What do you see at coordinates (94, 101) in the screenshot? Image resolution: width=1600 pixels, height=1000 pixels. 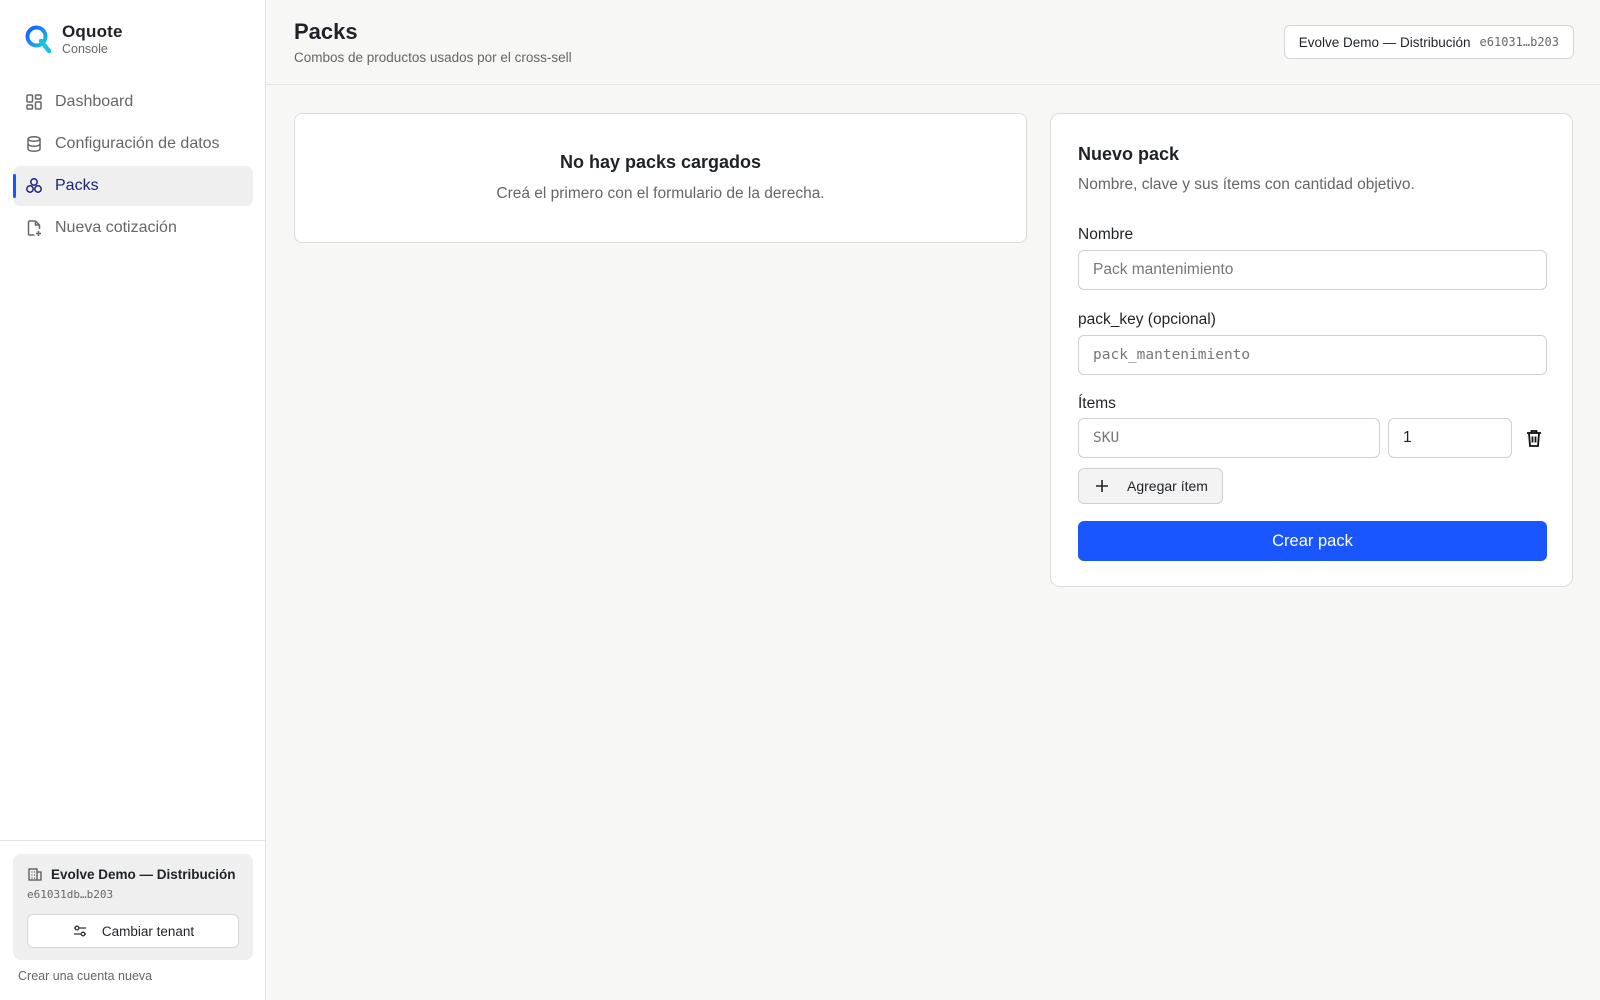 I see `sidebar-item-label: Dashboard` at bounding box center [94, 101].